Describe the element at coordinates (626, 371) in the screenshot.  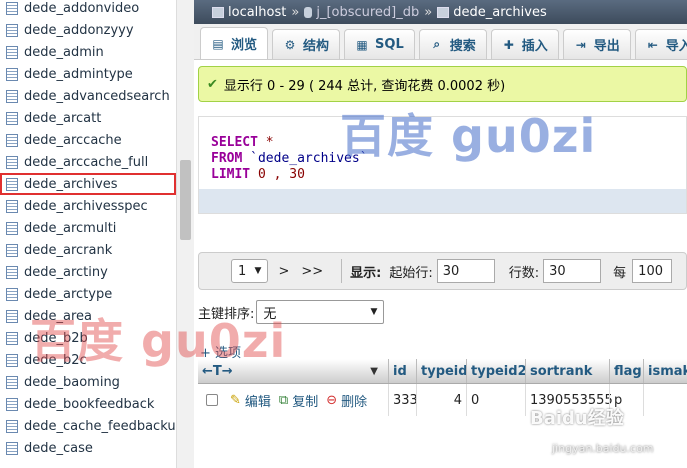
I see `column-header-flag: flag` at that location.